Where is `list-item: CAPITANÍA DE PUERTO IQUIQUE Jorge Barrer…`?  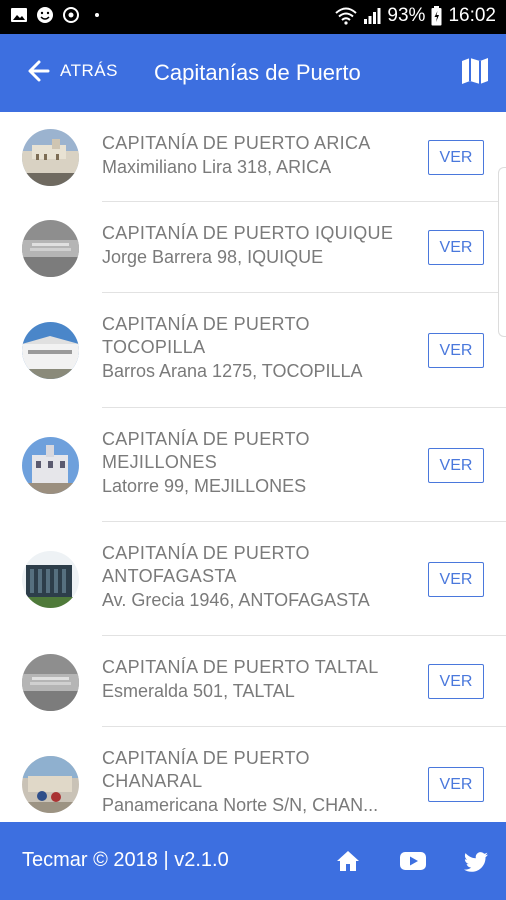 list-item: CAPITANÍA DE PUERTO IQUIQUE Jorge Barrer… is located at coordinates (253, 247).